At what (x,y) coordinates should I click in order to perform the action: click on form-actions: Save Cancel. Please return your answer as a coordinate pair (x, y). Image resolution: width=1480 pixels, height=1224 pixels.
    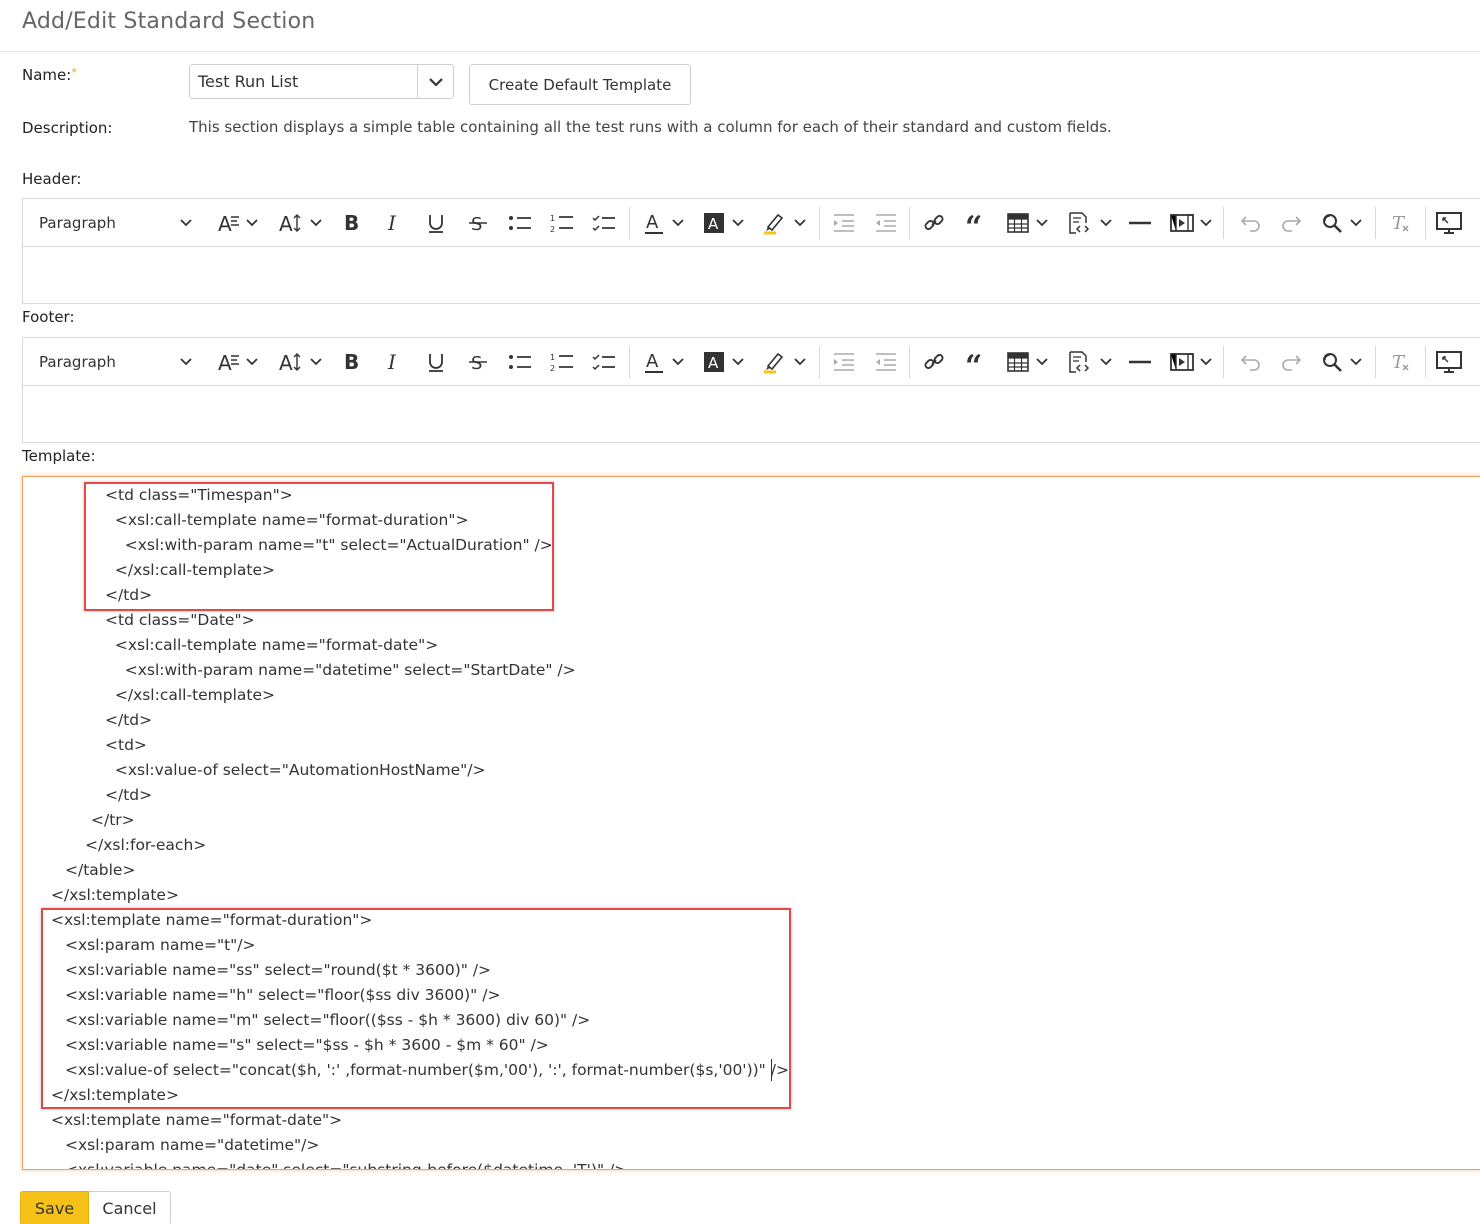
    Looking at the image, I should click on (95, 1207).